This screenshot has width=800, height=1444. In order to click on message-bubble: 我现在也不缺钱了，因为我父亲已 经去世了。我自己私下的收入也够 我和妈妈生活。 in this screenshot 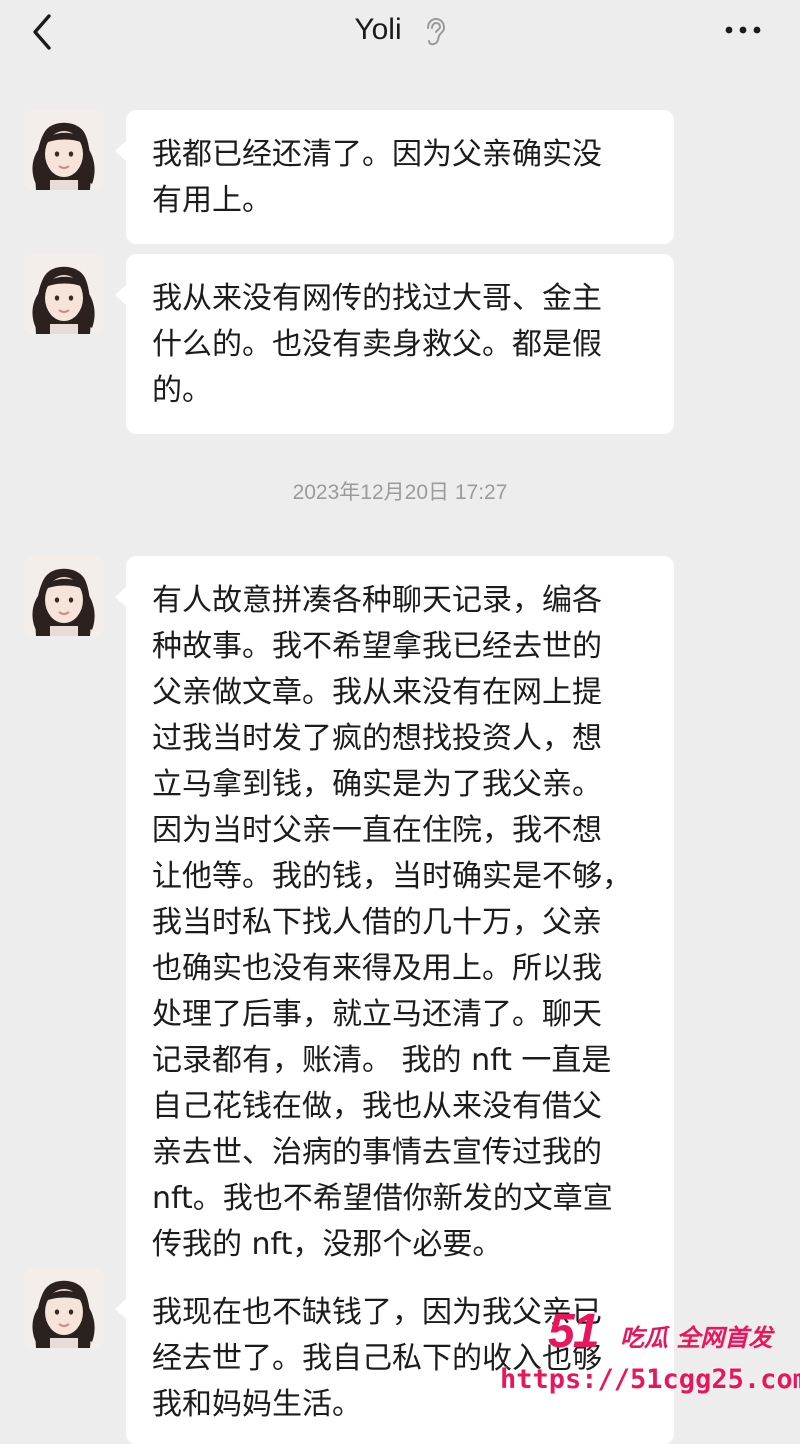, I will do `click(394, 1356)`.